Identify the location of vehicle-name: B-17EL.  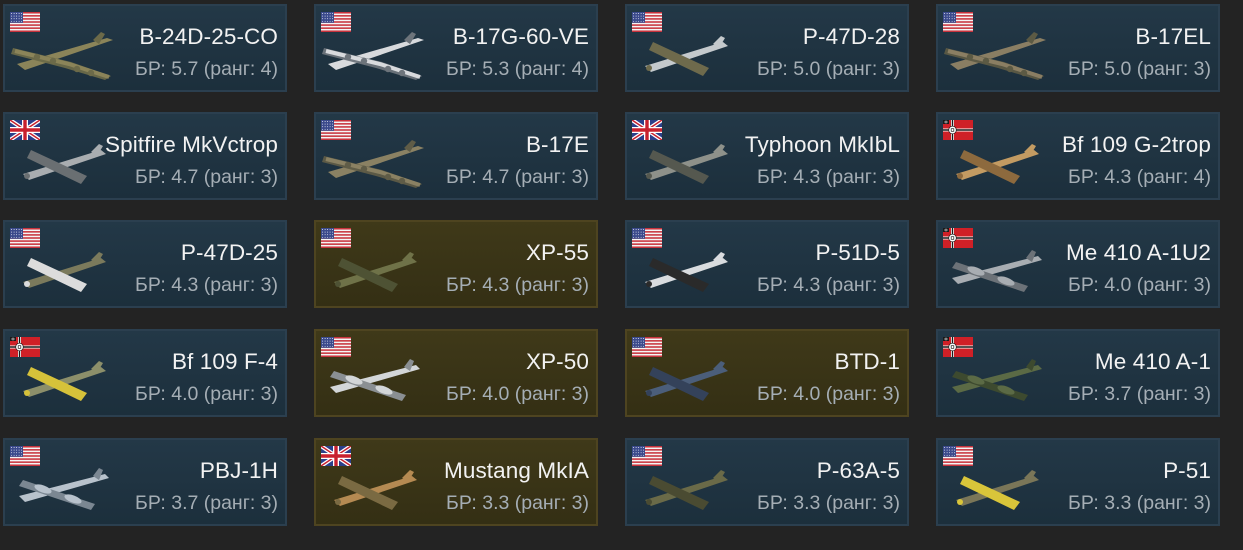
(1173, 36).